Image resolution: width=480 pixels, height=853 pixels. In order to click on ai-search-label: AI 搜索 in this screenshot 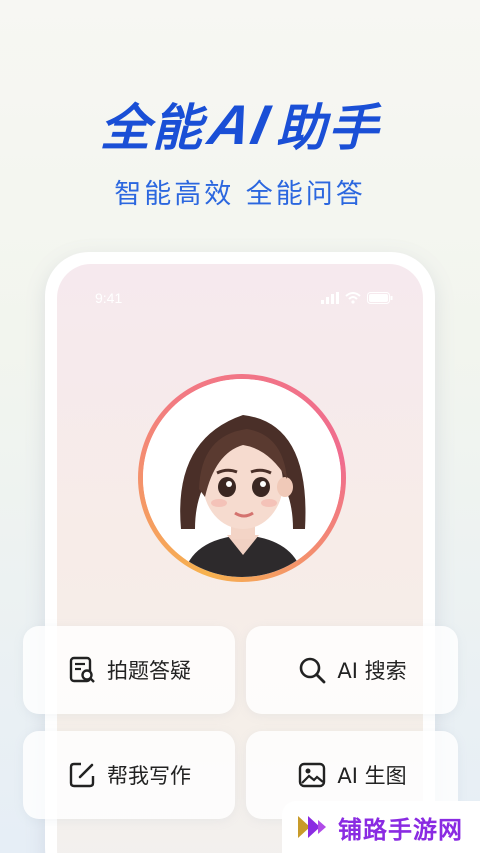, I will do `click(372, 671)`.